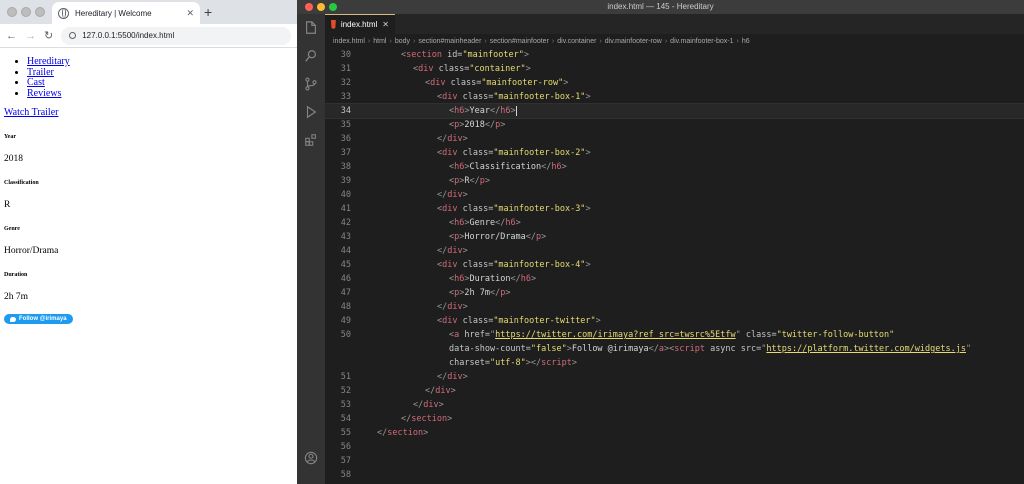  Describe the element at coordinates (349, 41) in the screenshot. I see `breadcrumb-item: index.html` at that location.